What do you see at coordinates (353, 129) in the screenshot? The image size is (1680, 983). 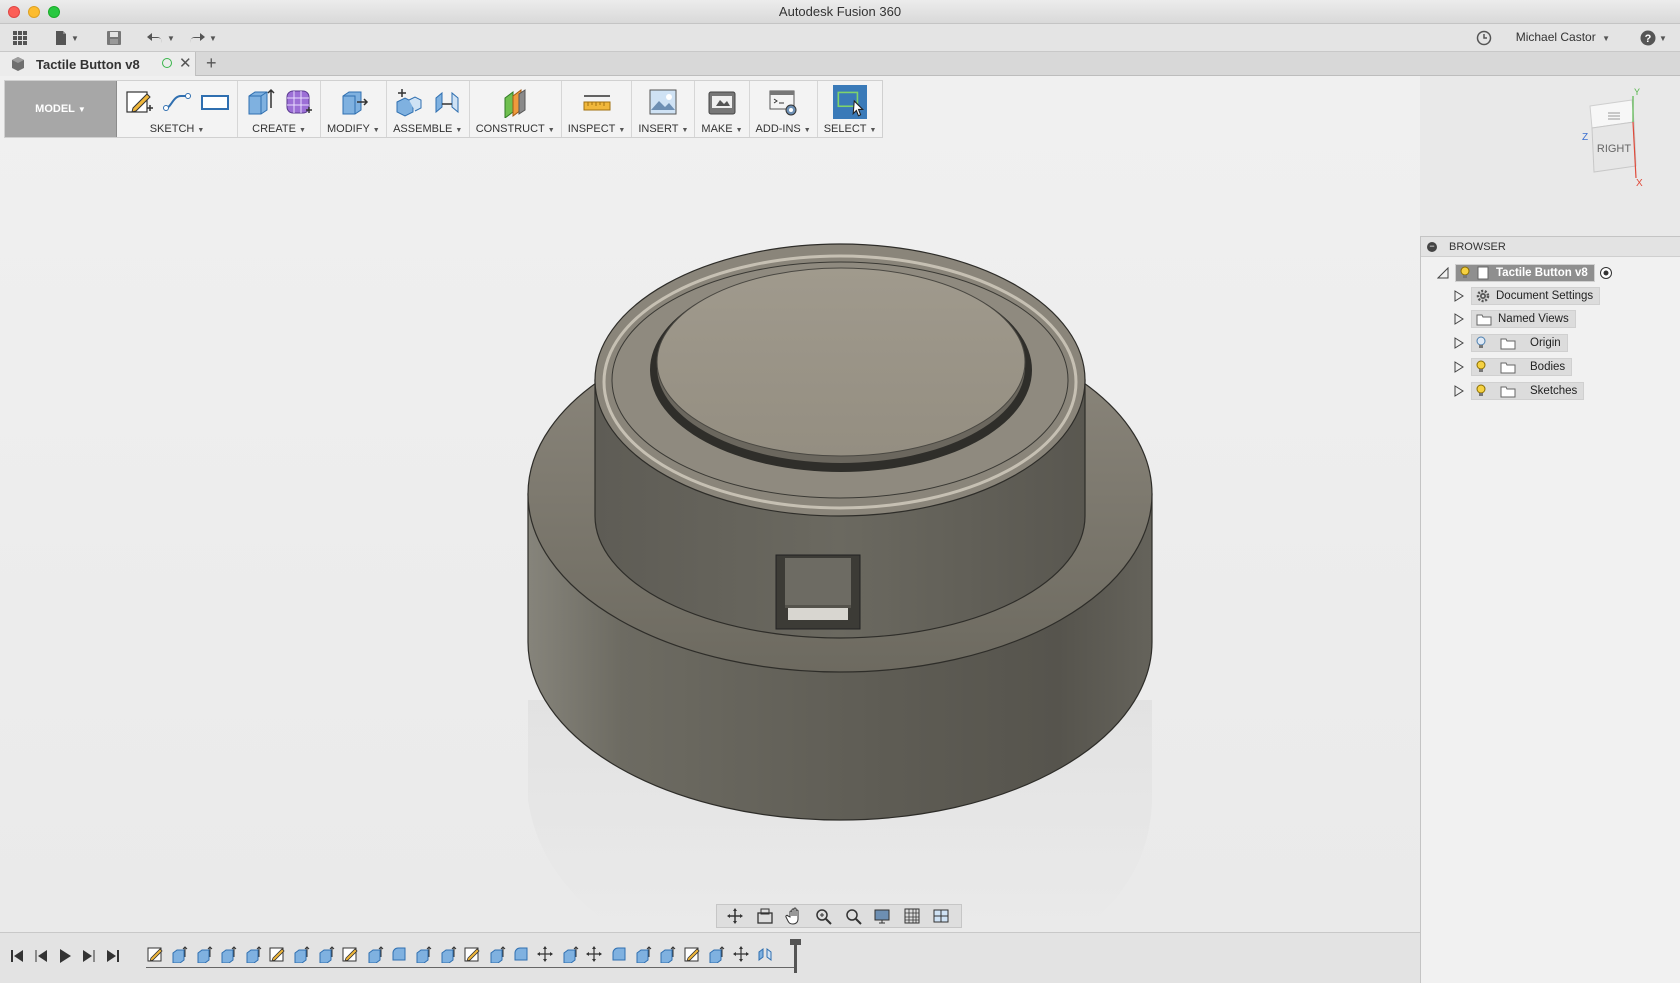 I see `modify-menu: MODIFY ▼` at bounding box center [353, 129].